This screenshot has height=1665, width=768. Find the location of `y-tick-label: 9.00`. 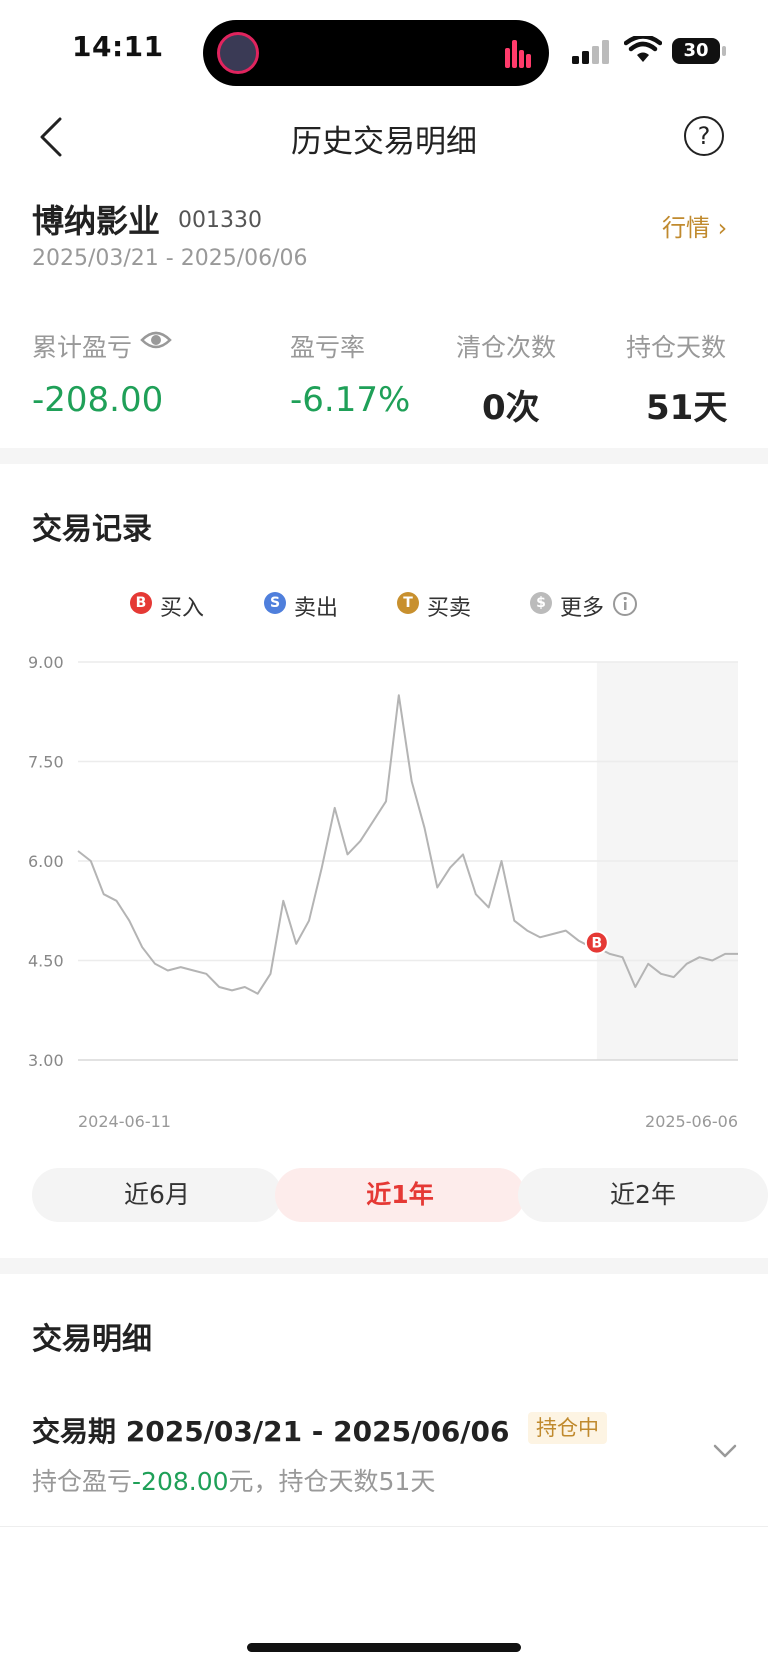

y-tick-label: 9.00 is located at coordinates (46, 662).